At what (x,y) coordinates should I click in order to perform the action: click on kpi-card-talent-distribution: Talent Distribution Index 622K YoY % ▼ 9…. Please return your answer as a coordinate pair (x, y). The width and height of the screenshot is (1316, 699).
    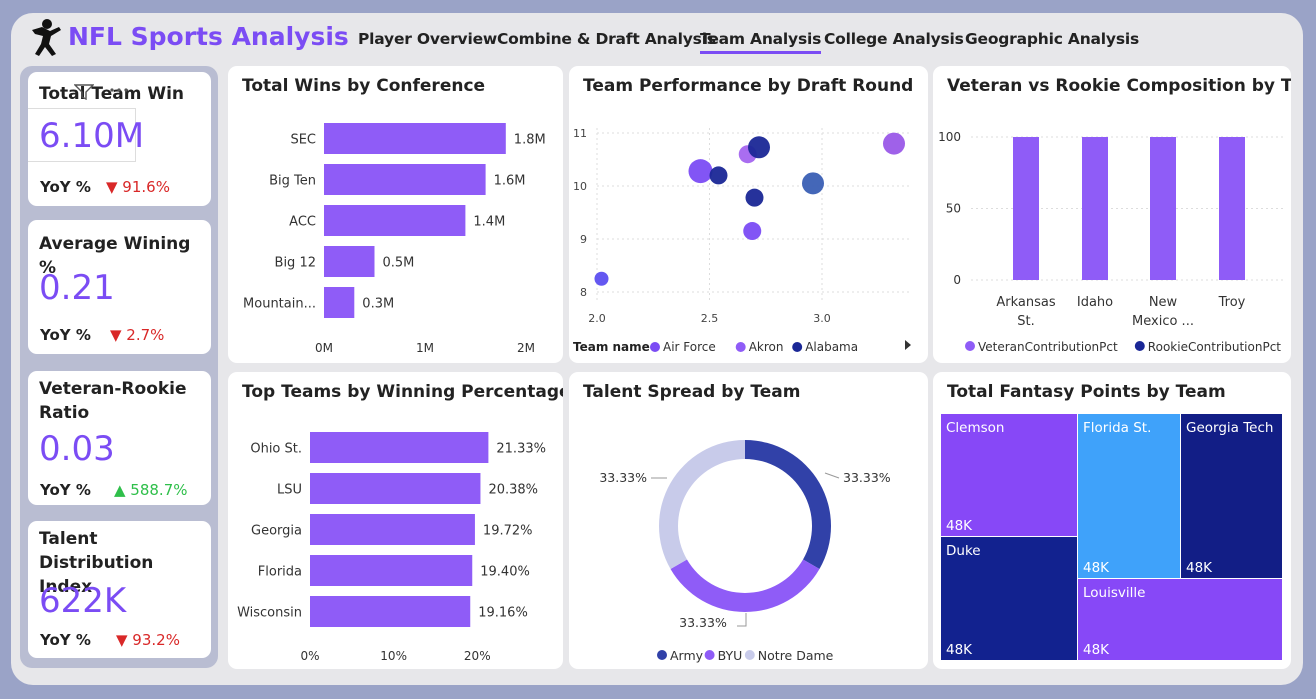
    Looking at the image, I should click on (119, 589).